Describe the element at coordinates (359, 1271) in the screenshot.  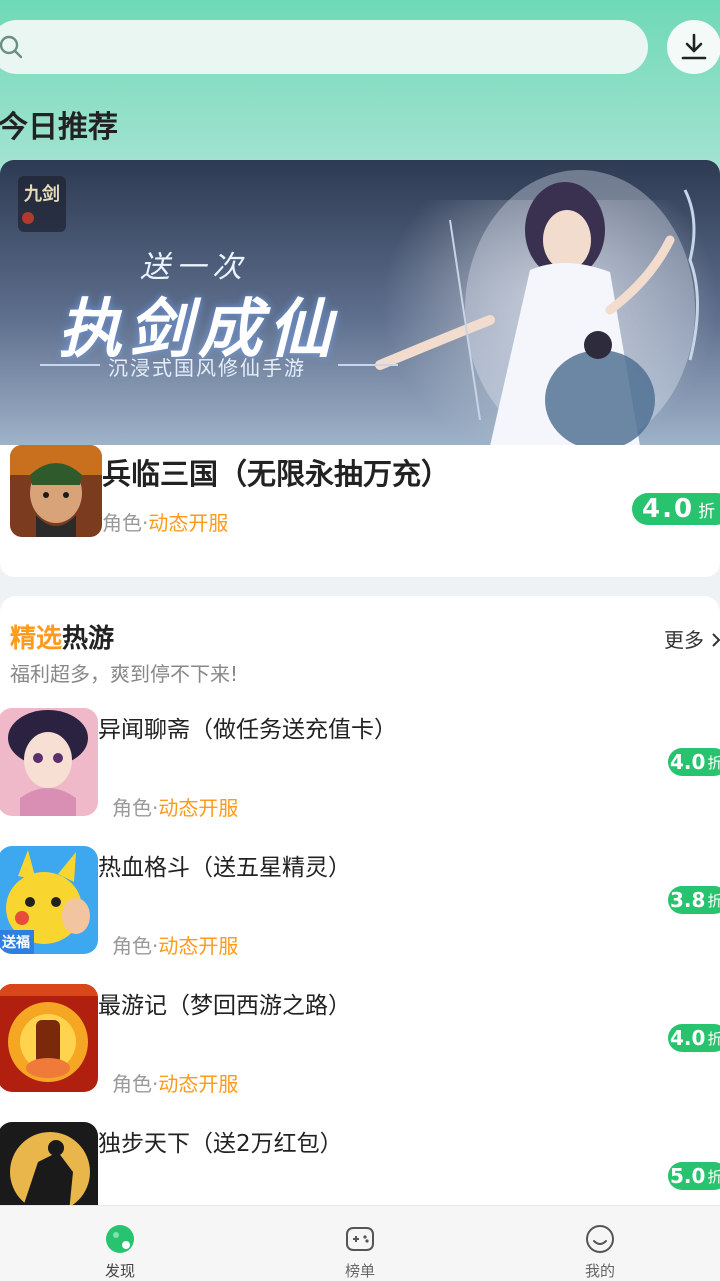
I see `tab-label: 榜单` at that location.